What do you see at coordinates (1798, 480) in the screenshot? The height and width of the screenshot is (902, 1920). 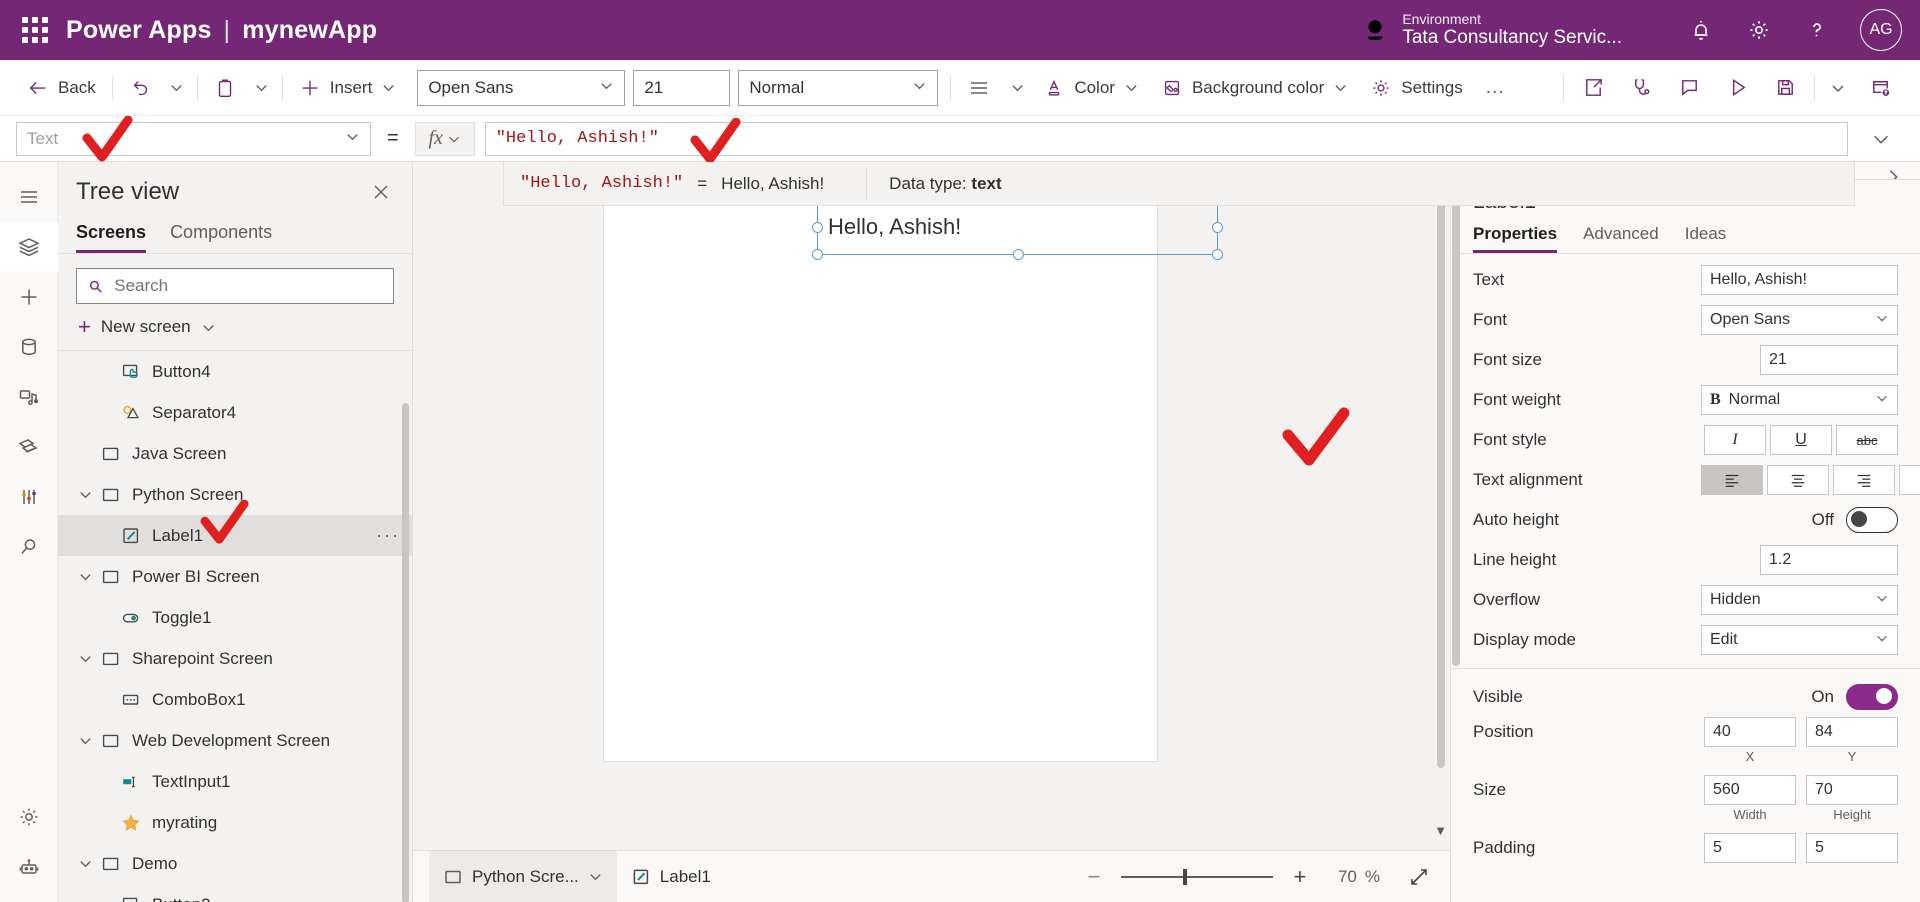 I see `align-center-button` at bounding box center [1798, 480].